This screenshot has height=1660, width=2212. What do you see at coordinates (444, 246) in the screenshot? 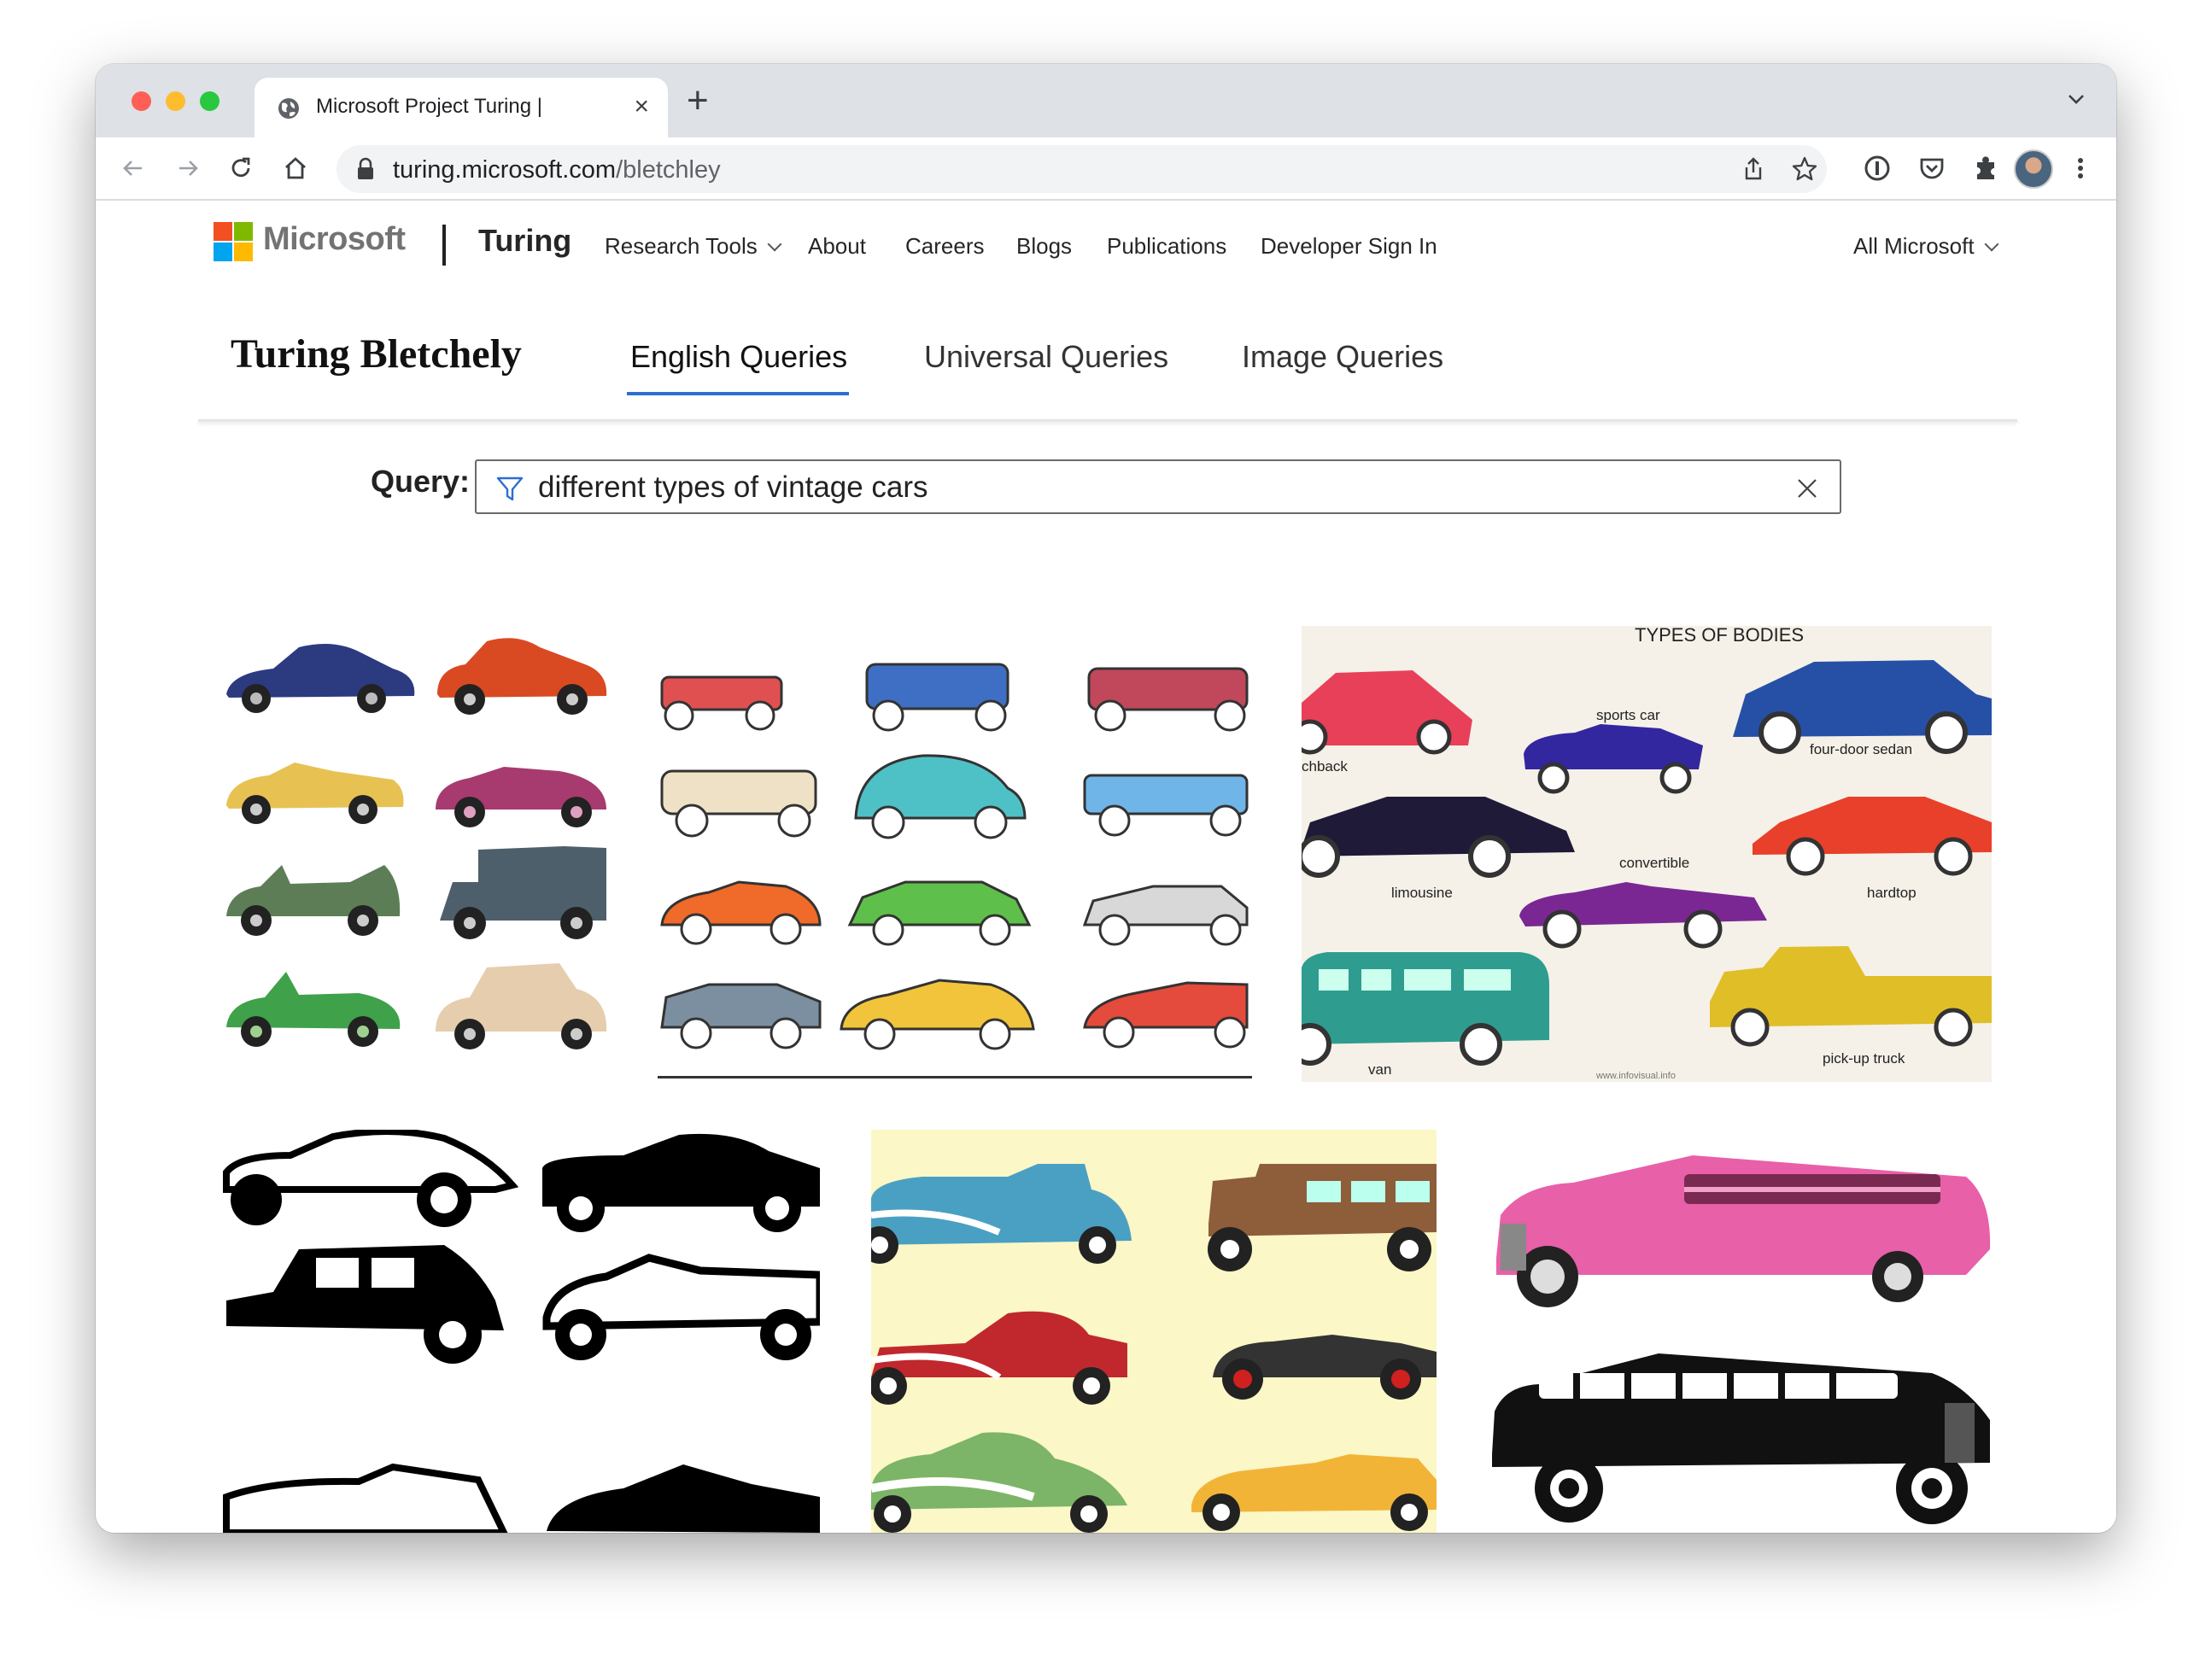
I see `brand-divider` at bounding box center [444, 246].